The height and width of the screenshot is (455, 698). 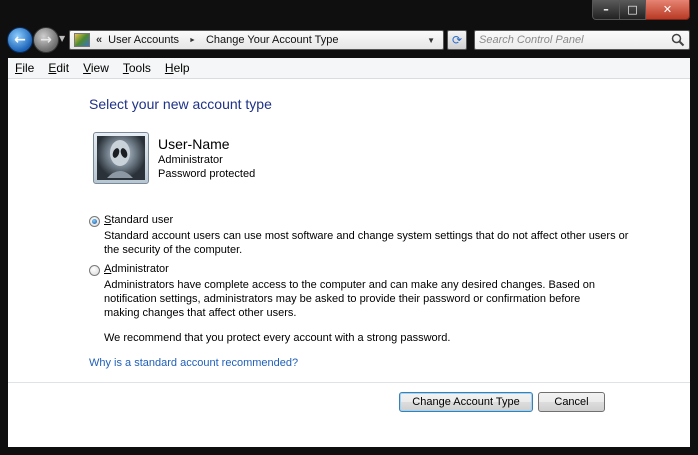 What do you see at coordinates (143, 40) in the screenshot?
I see `breadcrumb-user-accounts: User Accounts` at bounding box center [143, 40].